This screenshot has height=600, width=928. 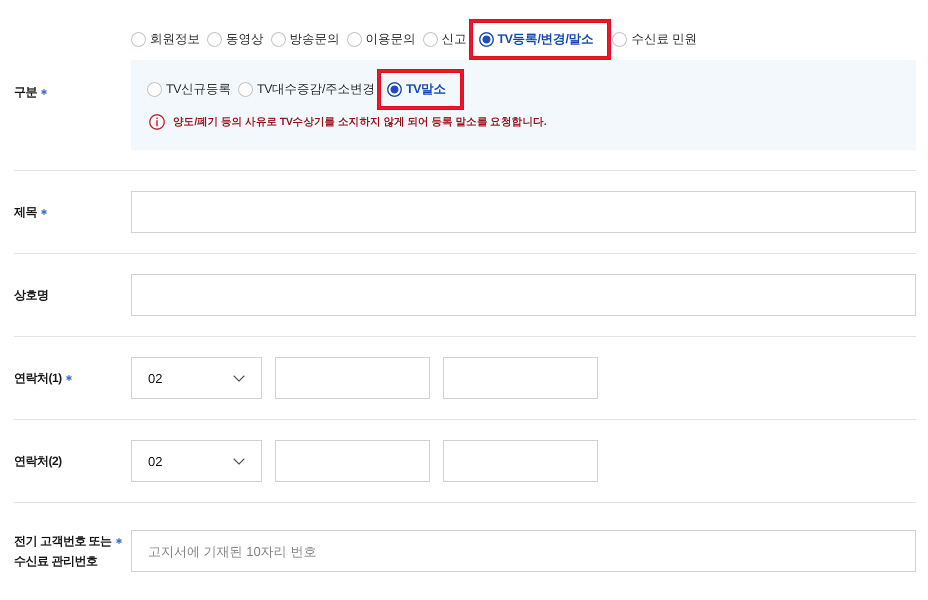 I want to click on field-label: 상호명, so click(x=31, y=295).